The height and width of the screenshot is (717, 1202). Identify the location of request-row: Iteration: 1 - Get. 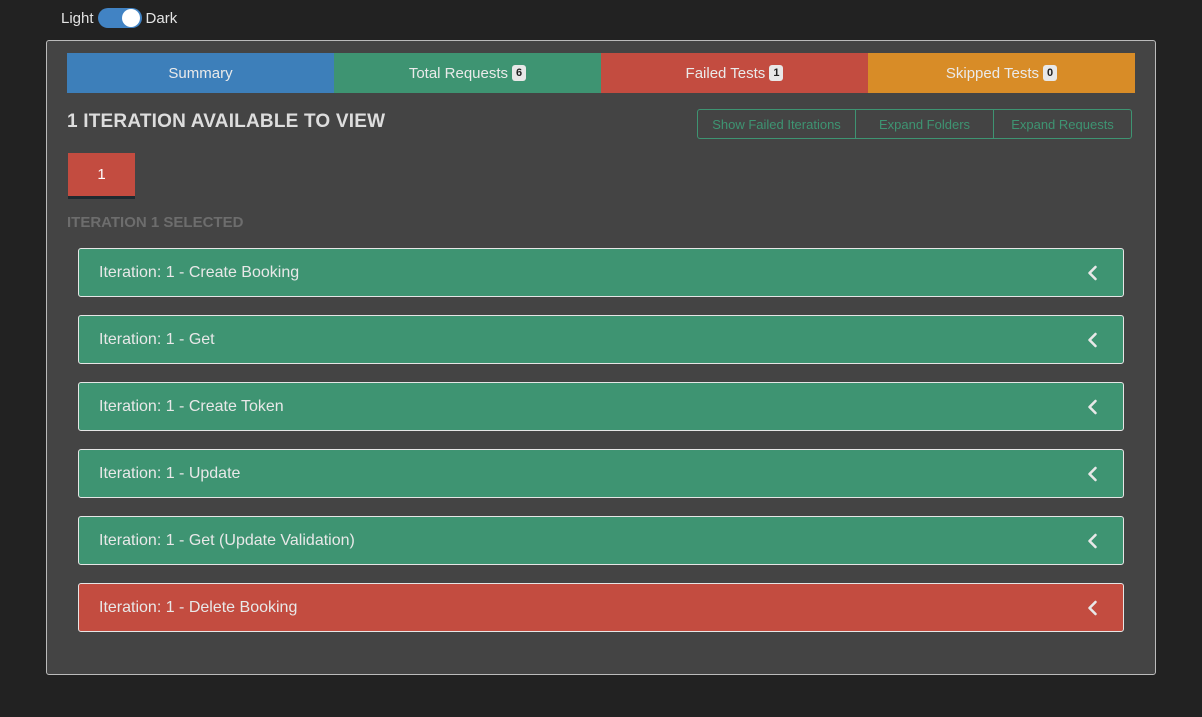
(601, 339).